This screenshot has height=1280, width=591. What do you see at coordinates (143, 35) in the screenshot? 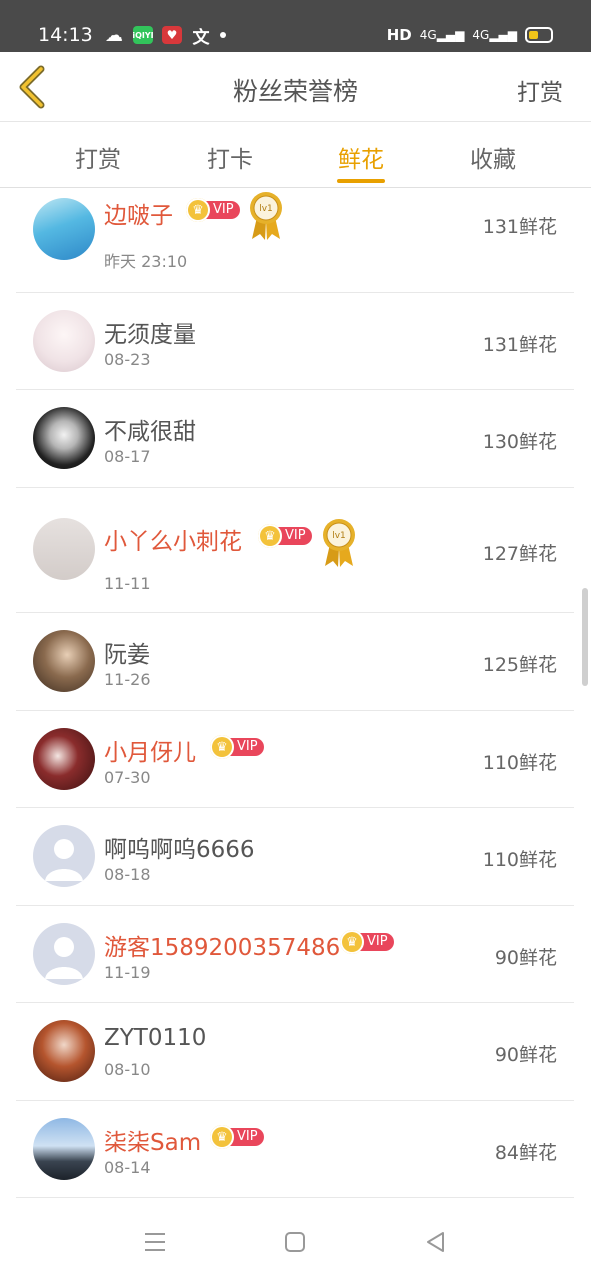
I see `iqiyi-icon: iQIYI` at bounding box center [143, 35].